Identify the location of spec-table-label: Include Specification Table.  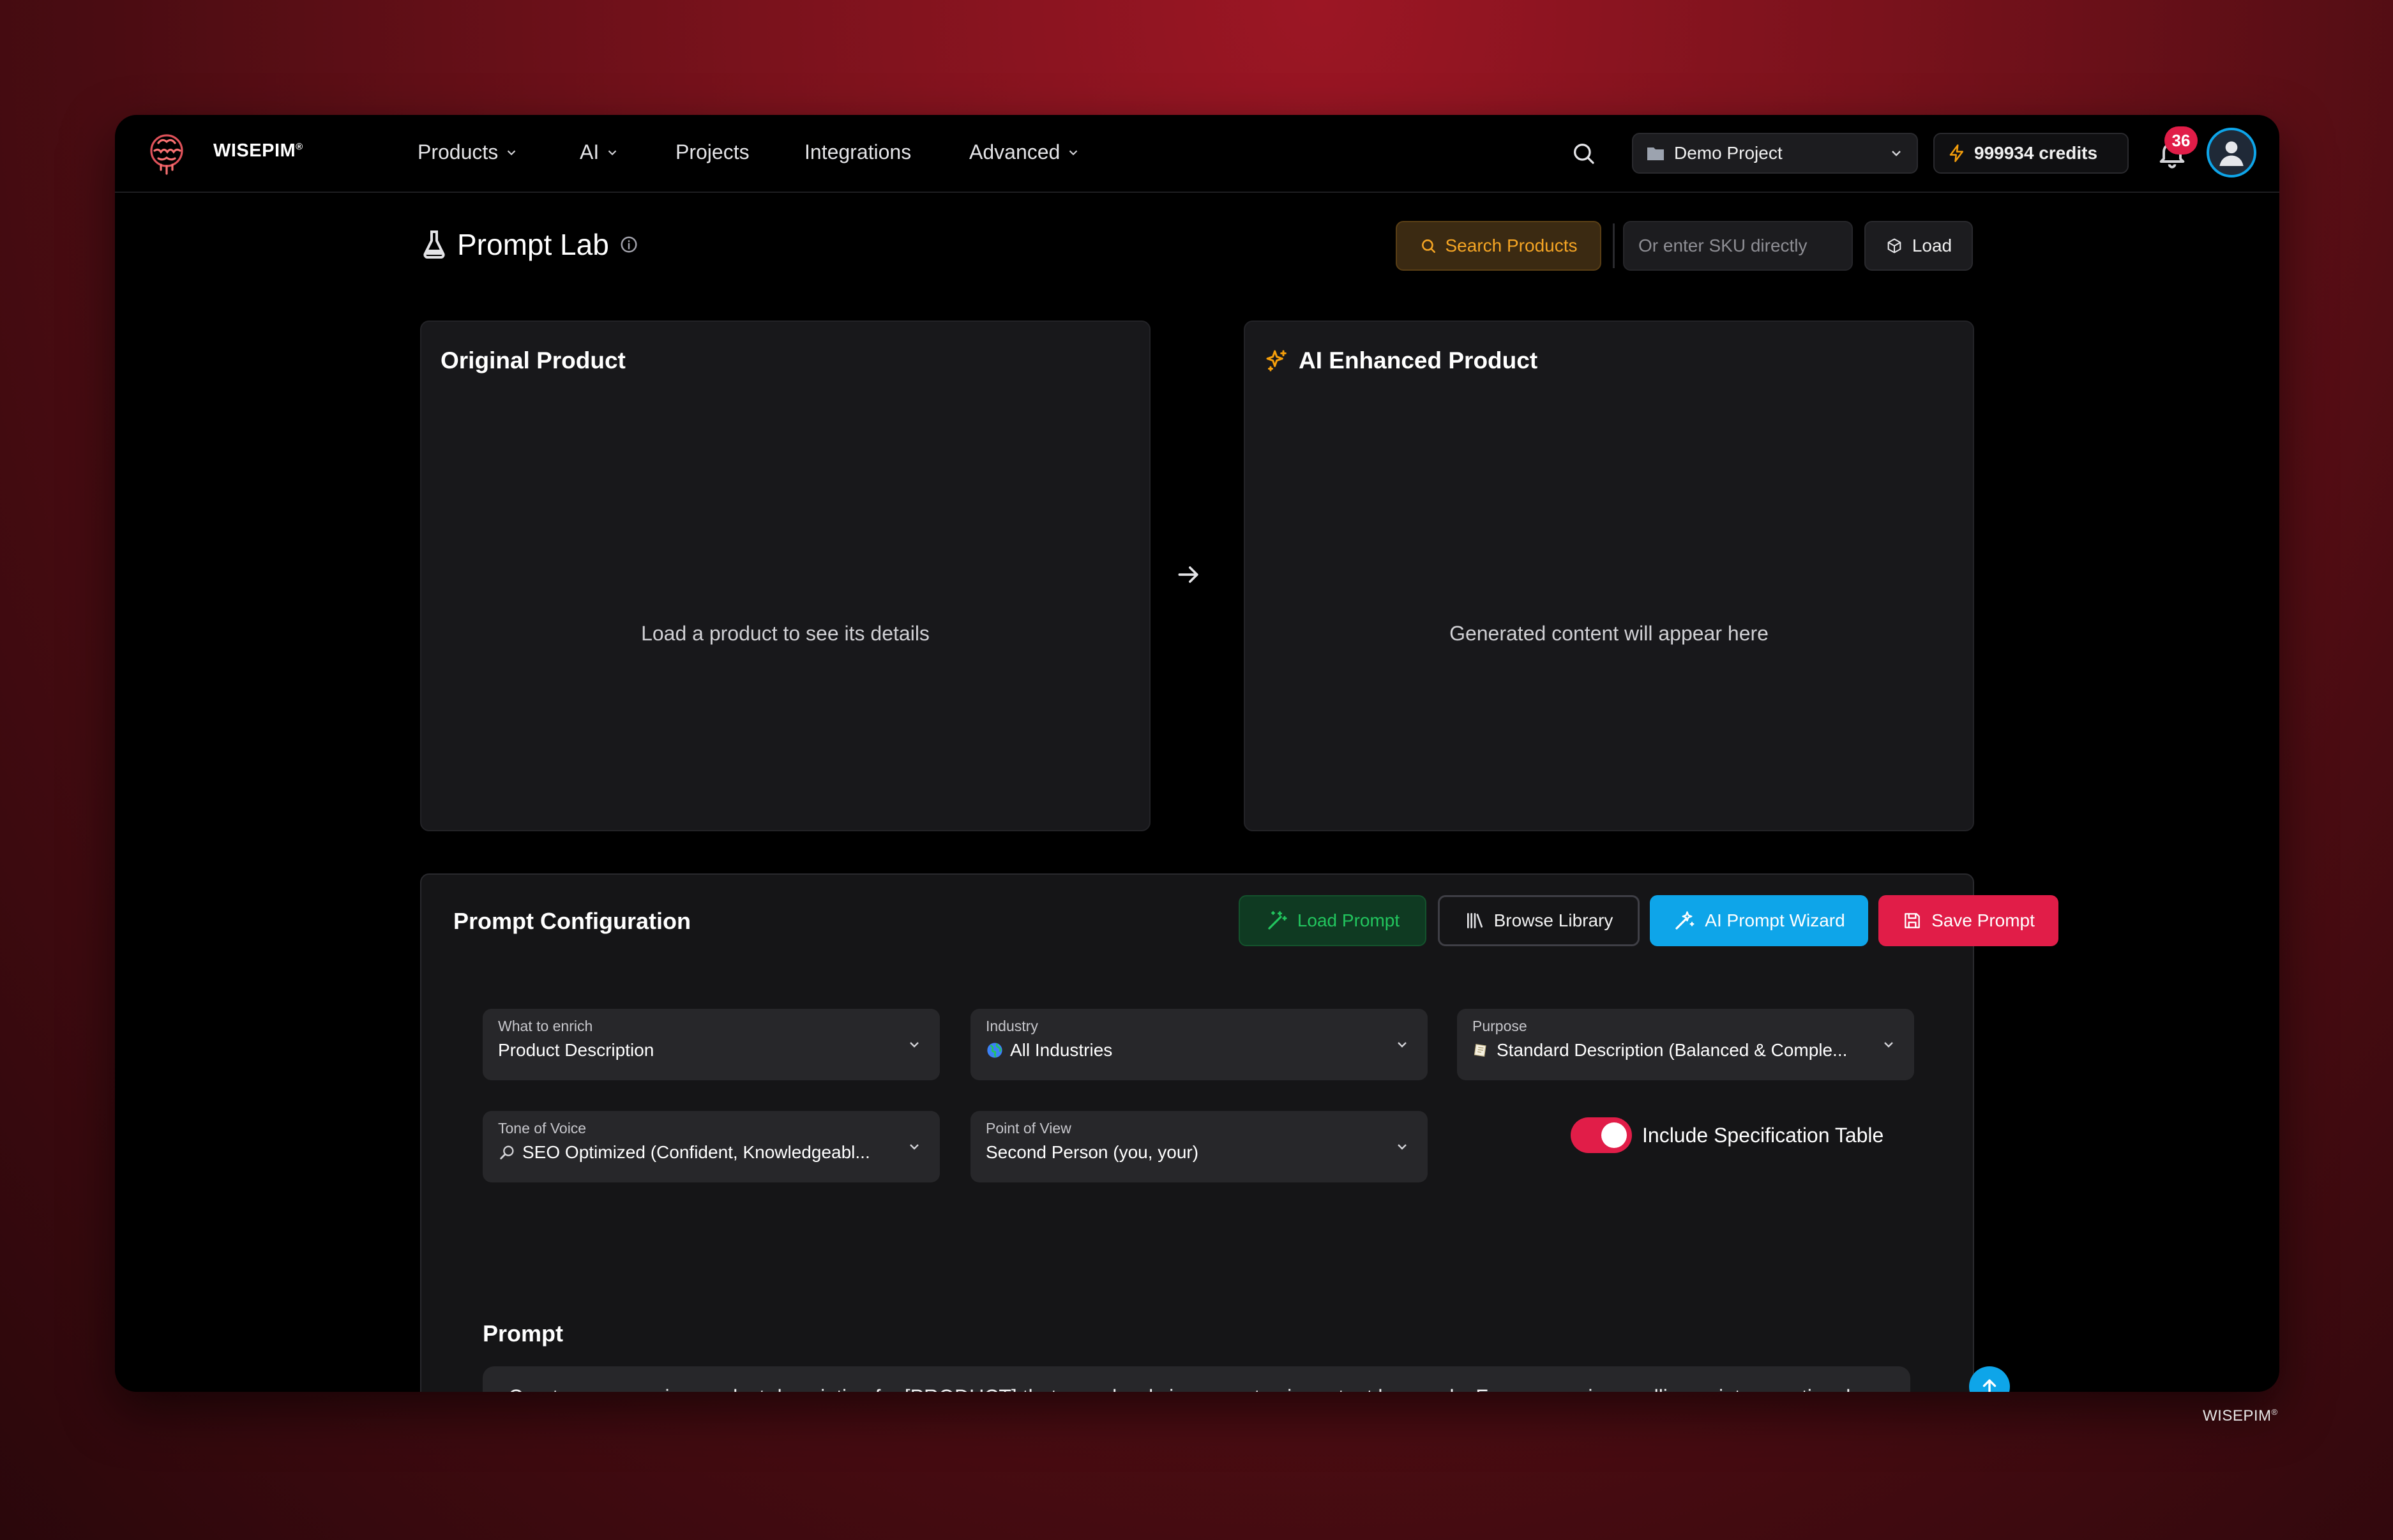
(1763, 1135).